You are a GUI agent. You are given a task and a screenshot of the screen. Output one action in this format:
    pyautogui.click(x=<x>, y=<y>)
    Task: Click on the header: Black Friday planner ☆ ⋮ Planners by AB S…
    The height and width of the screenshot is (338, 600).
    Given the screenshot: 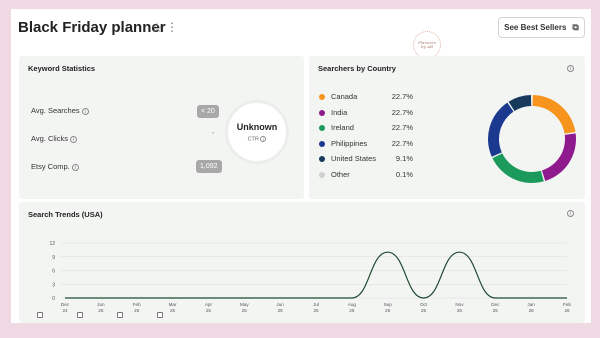 What is the action you would take?
    pyautogui.click(x=301, y=34)
    